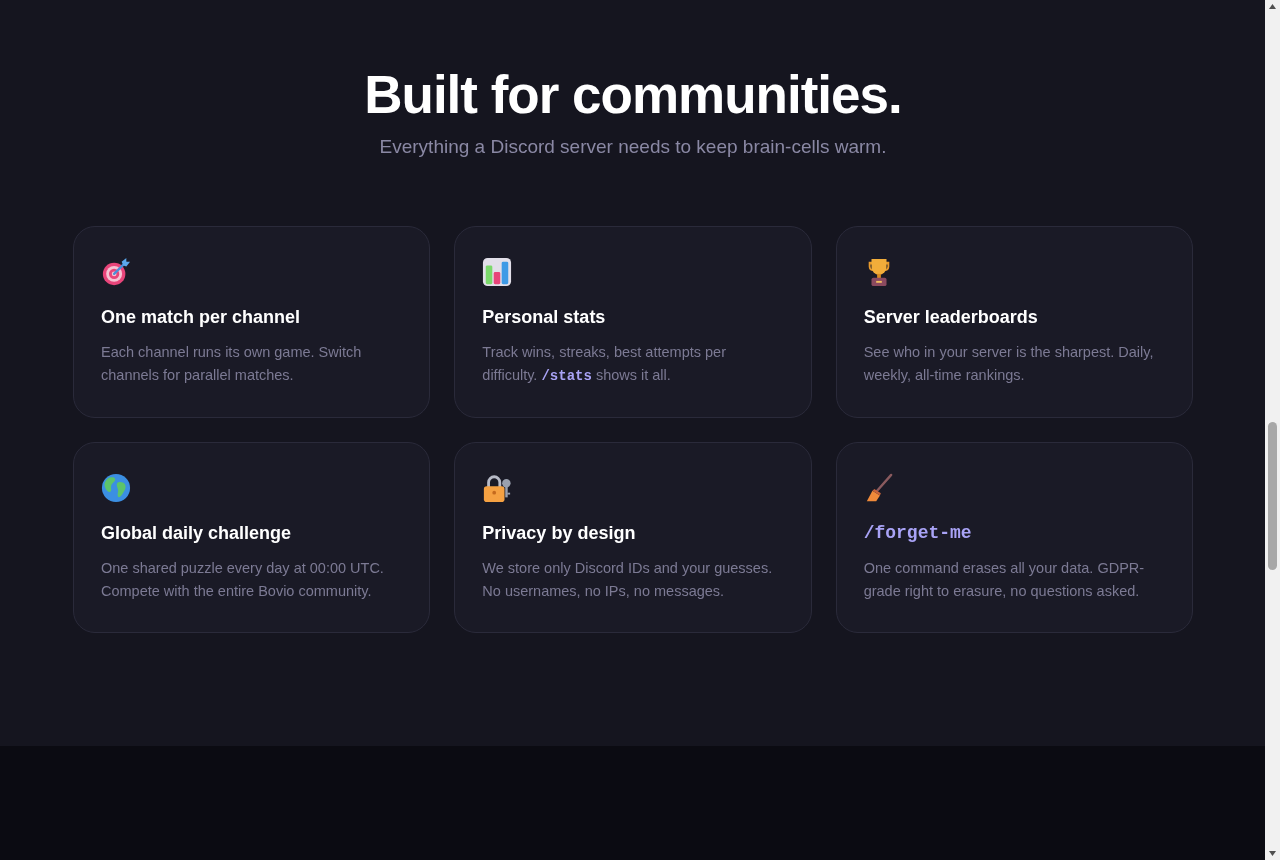 This screenshot has height=860, width=1280. Describe the element at coordinates (559, 533) in the screenshot. I see `feature-title: Privacy by design` at that location.